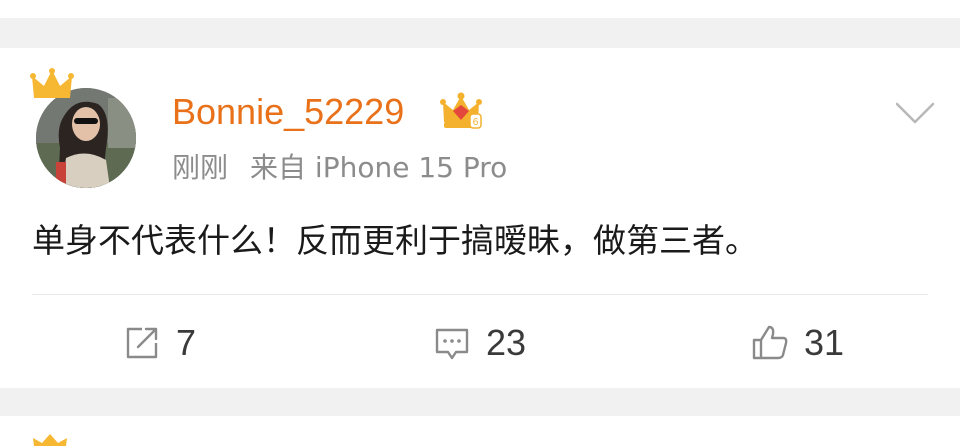 The height and width of the screenshot is (446, 960). I want to click on post-time: 刚刚, so click(200, 167).